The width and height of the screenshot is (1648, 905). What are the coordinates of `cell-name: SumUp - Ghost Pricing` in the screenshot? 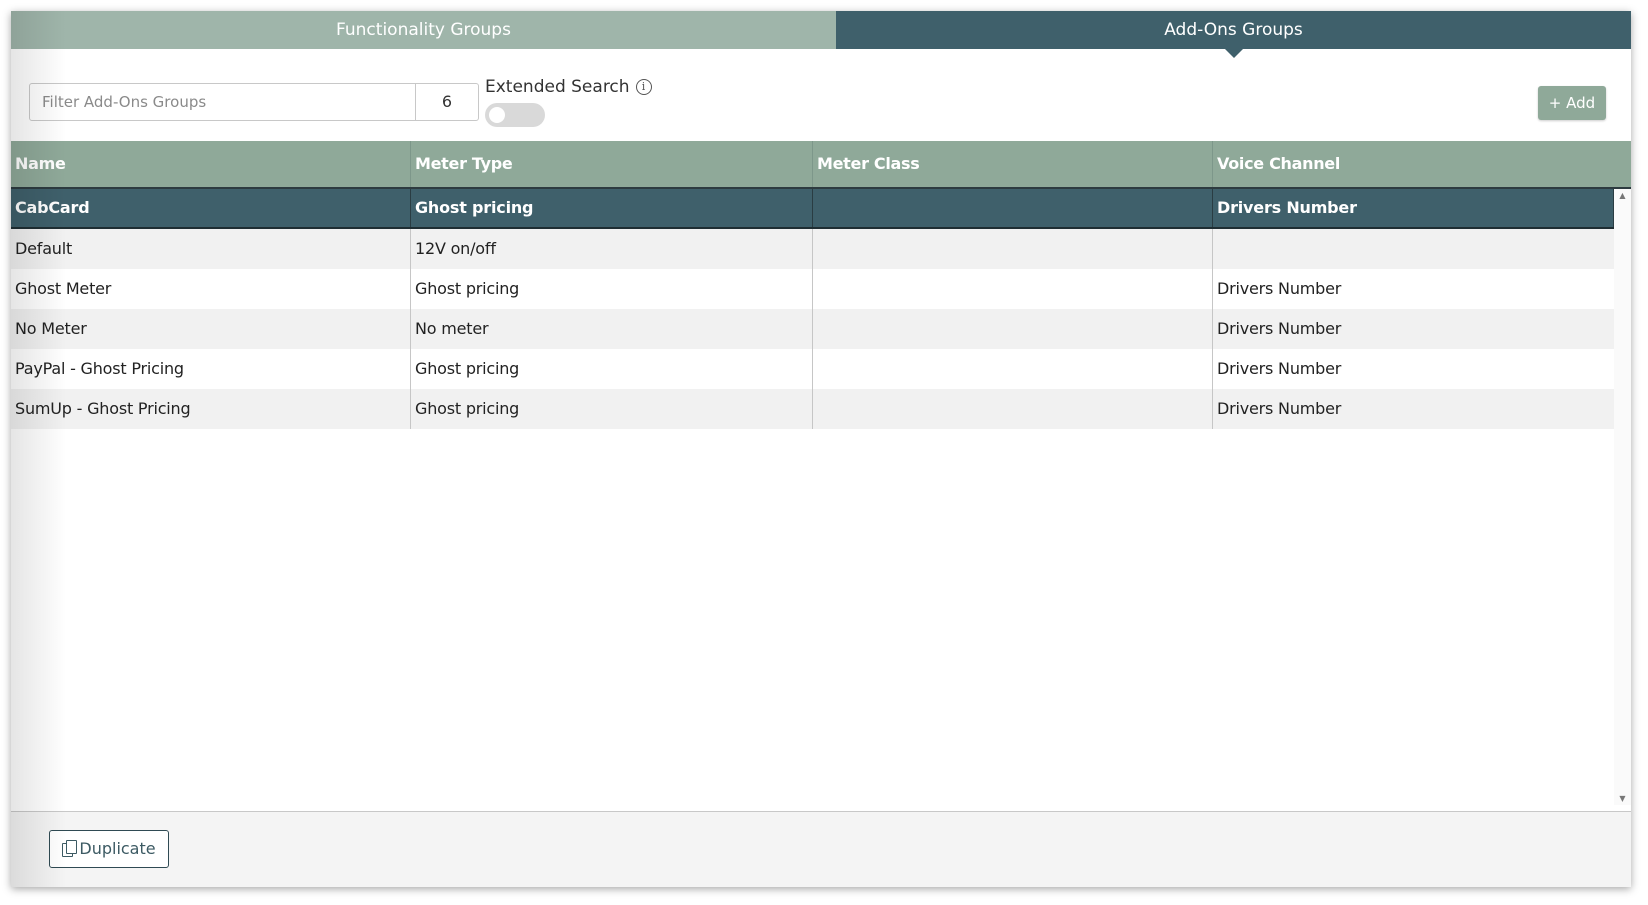 It's located at (211, 409).